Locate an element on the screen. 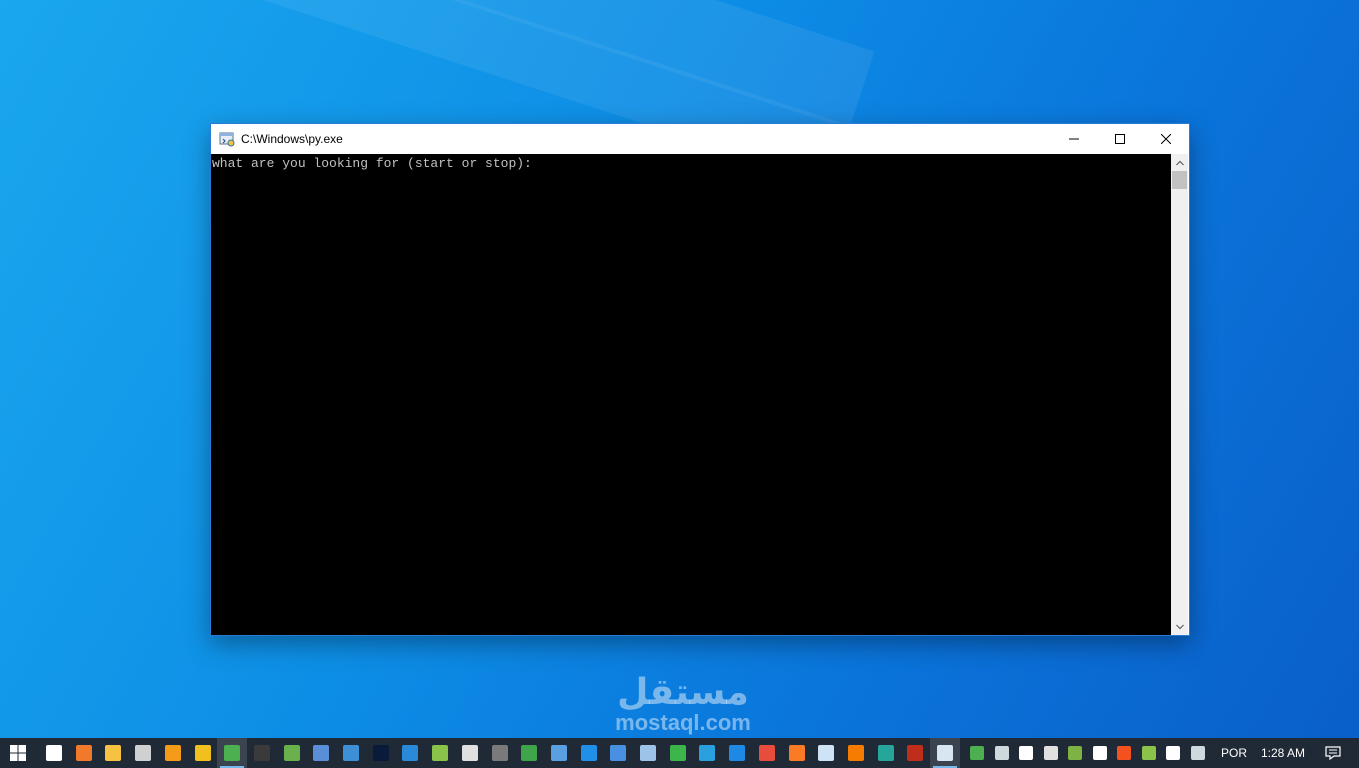 The image size is (1359, 768). chevron-down-icon is located at coordinates (1179, 626).